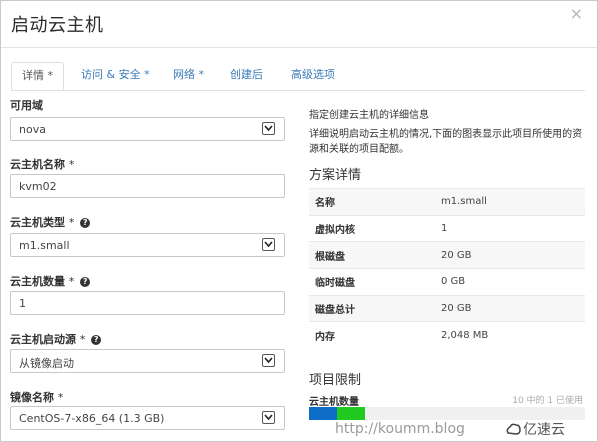  I want to click on instance-count-label: 云主机数量 * ?, so click(50, 281).